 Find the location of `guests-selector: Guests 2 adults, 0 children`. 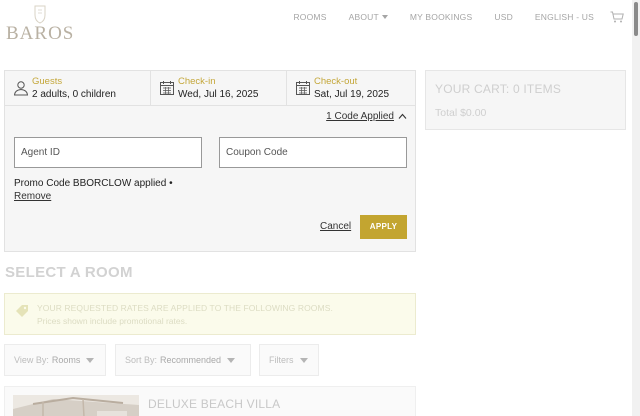

guests-selector: Guests 2 adults, 0 children is located at coordinates (78, 88).